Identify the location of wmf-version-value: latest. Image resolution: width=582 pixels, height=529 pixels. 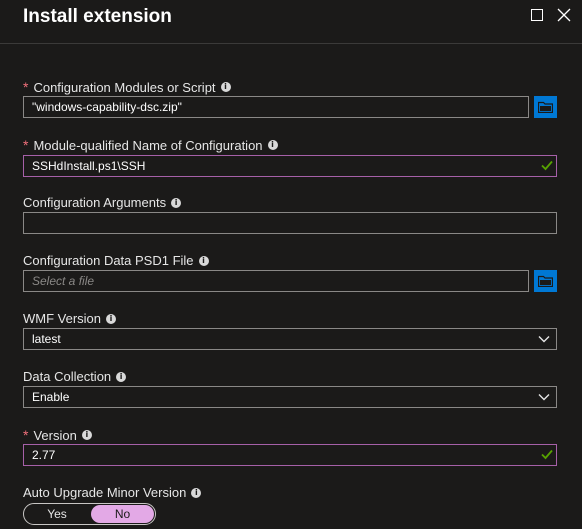
(46, 339).